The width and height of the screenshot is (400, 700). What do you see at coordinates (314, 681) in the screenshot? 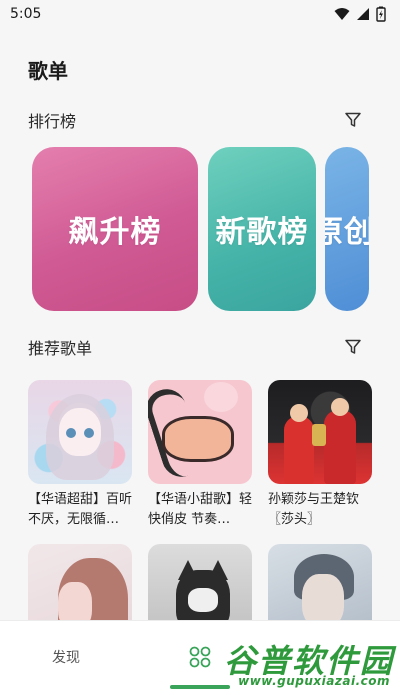
I see `watermark-url: www.gupuxiazai.com` at bounding box center [314, 681].